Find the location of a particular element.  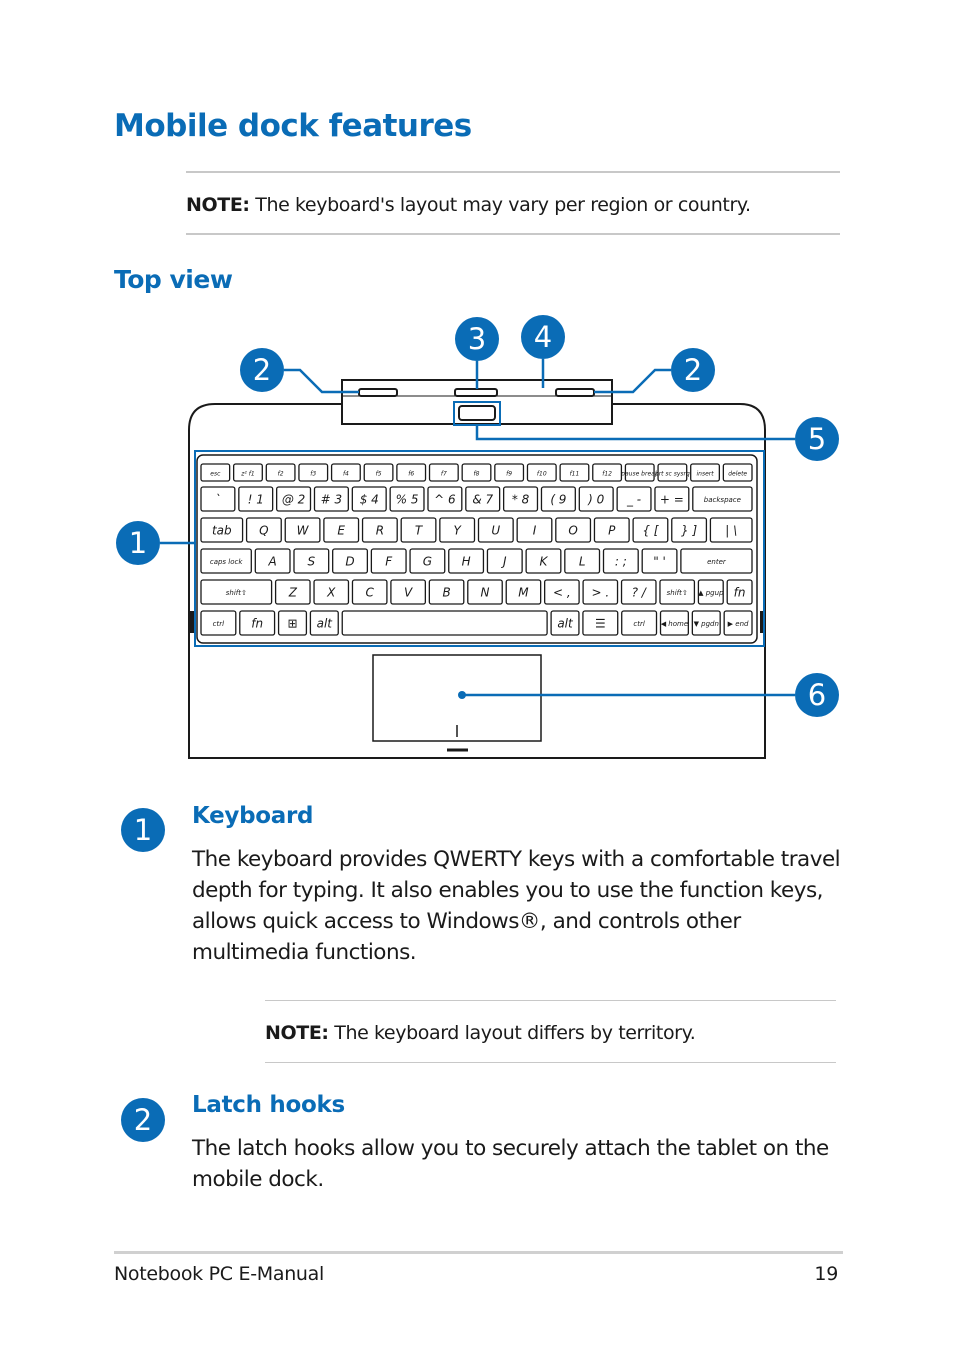

key: V is located at coordinates (408, 592).